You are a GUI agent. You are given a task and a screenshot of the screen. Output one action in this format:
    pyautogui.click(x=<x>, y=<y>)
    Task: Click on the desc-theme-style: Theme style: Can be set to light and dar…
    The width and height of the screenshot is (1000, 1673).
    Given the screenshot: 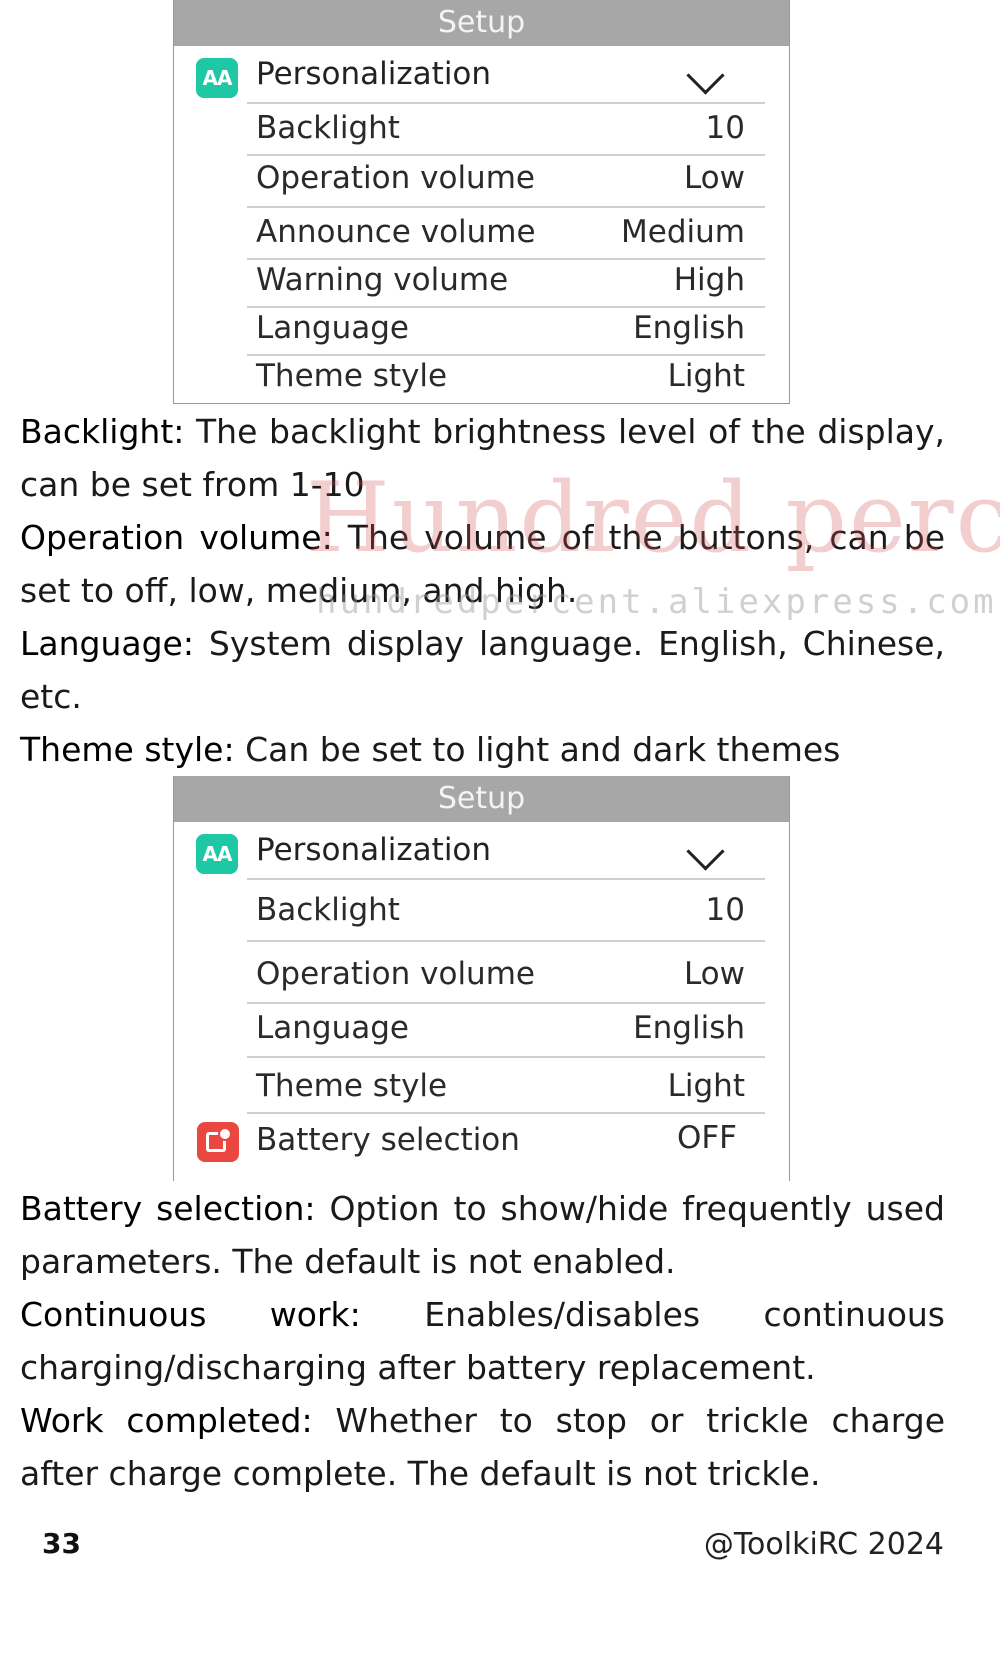 What is the action you would take?
    pyautogui.click(x=482, y=749)
    